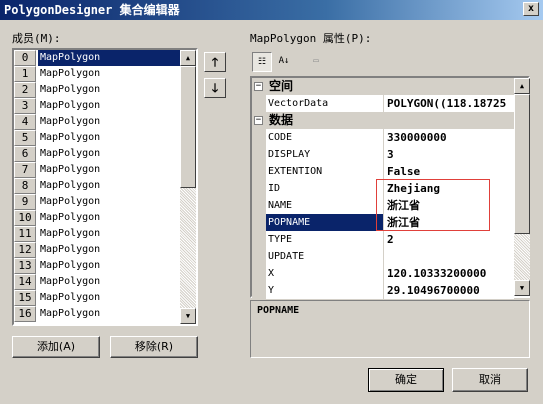  Describe the element at coordinates (25, 266) in the screenshot. I see `member-index: 13` at that location.